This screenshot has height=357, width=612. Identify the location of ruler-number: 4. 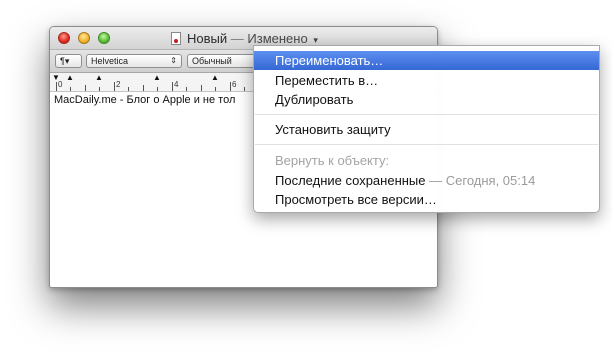
(176, 84).